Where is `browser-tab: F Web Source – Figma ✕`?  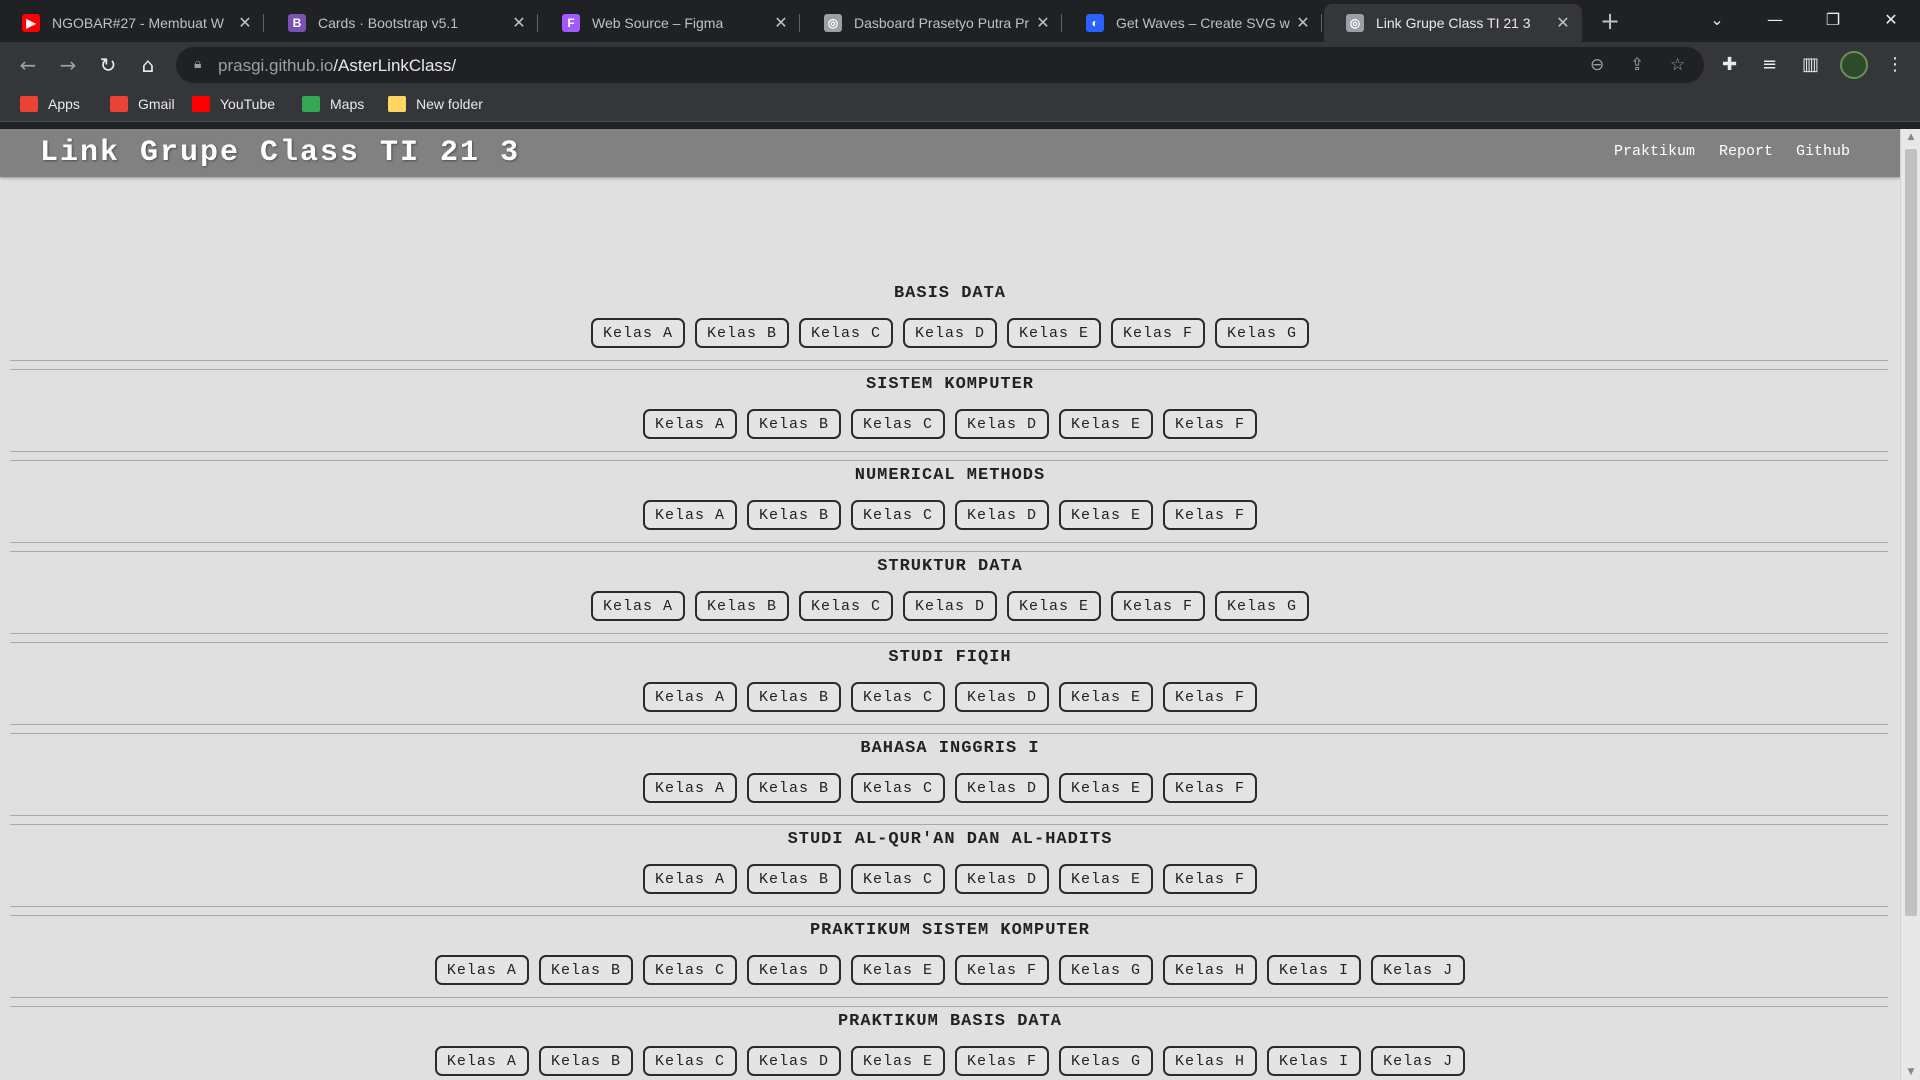
browser-tab: F Web Source – Figma ✕ is located at coordinates (670, 23).